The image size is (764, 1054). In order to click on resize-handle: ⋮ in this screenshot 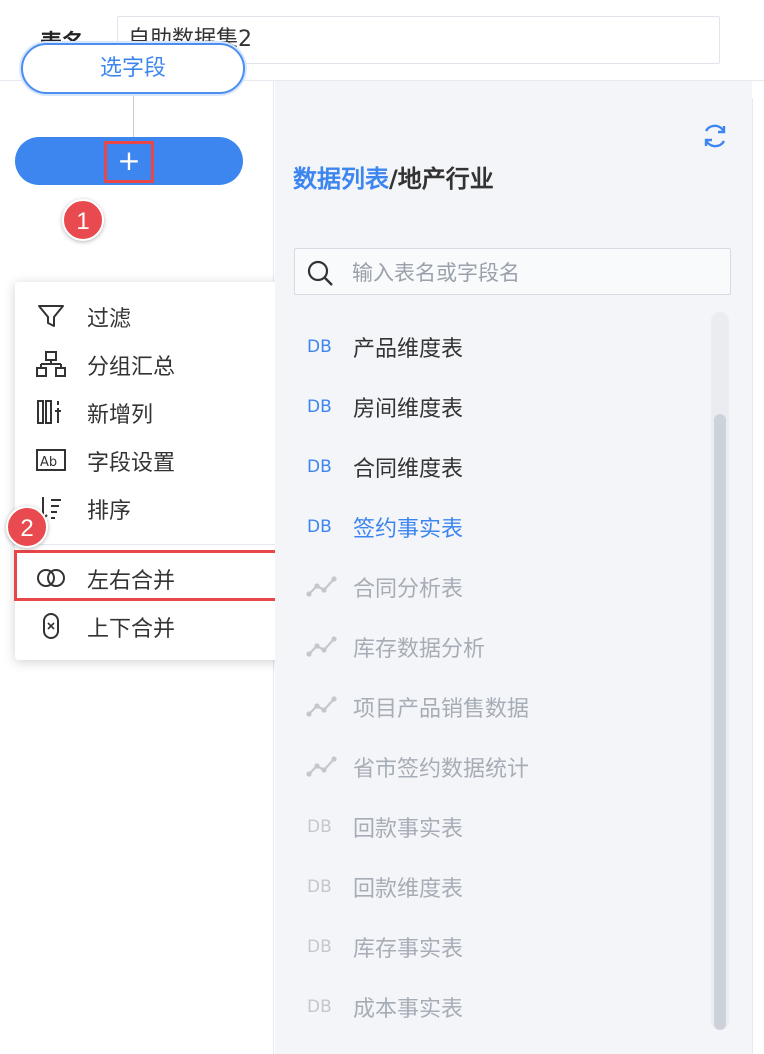, I will do `click(760, 580)`.